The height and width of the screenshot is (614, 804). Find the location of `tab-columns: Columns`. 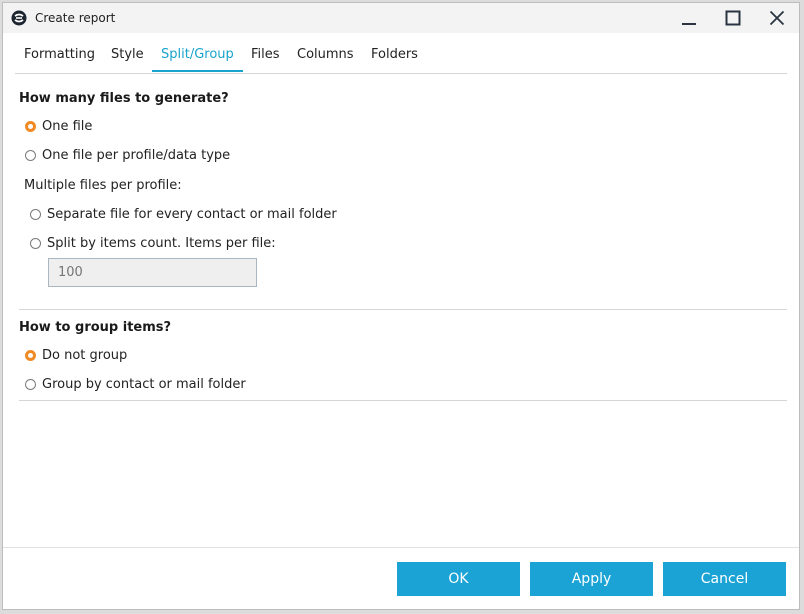

tab-columns: Columns is located at coordinates (325, 56).